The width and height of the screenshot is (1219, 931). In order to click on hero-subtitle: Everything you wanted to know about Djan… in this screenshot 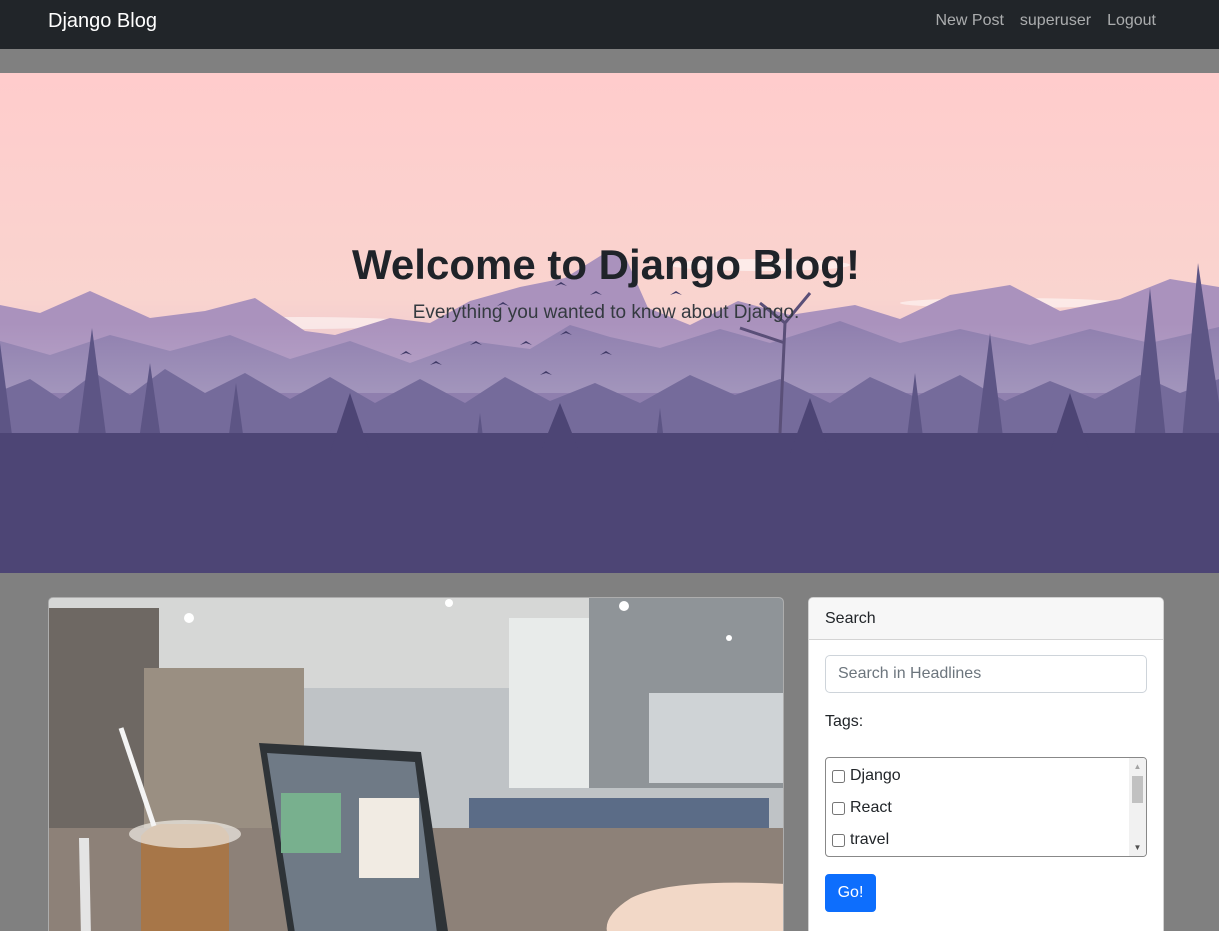, I will do `click(606, 312)`.